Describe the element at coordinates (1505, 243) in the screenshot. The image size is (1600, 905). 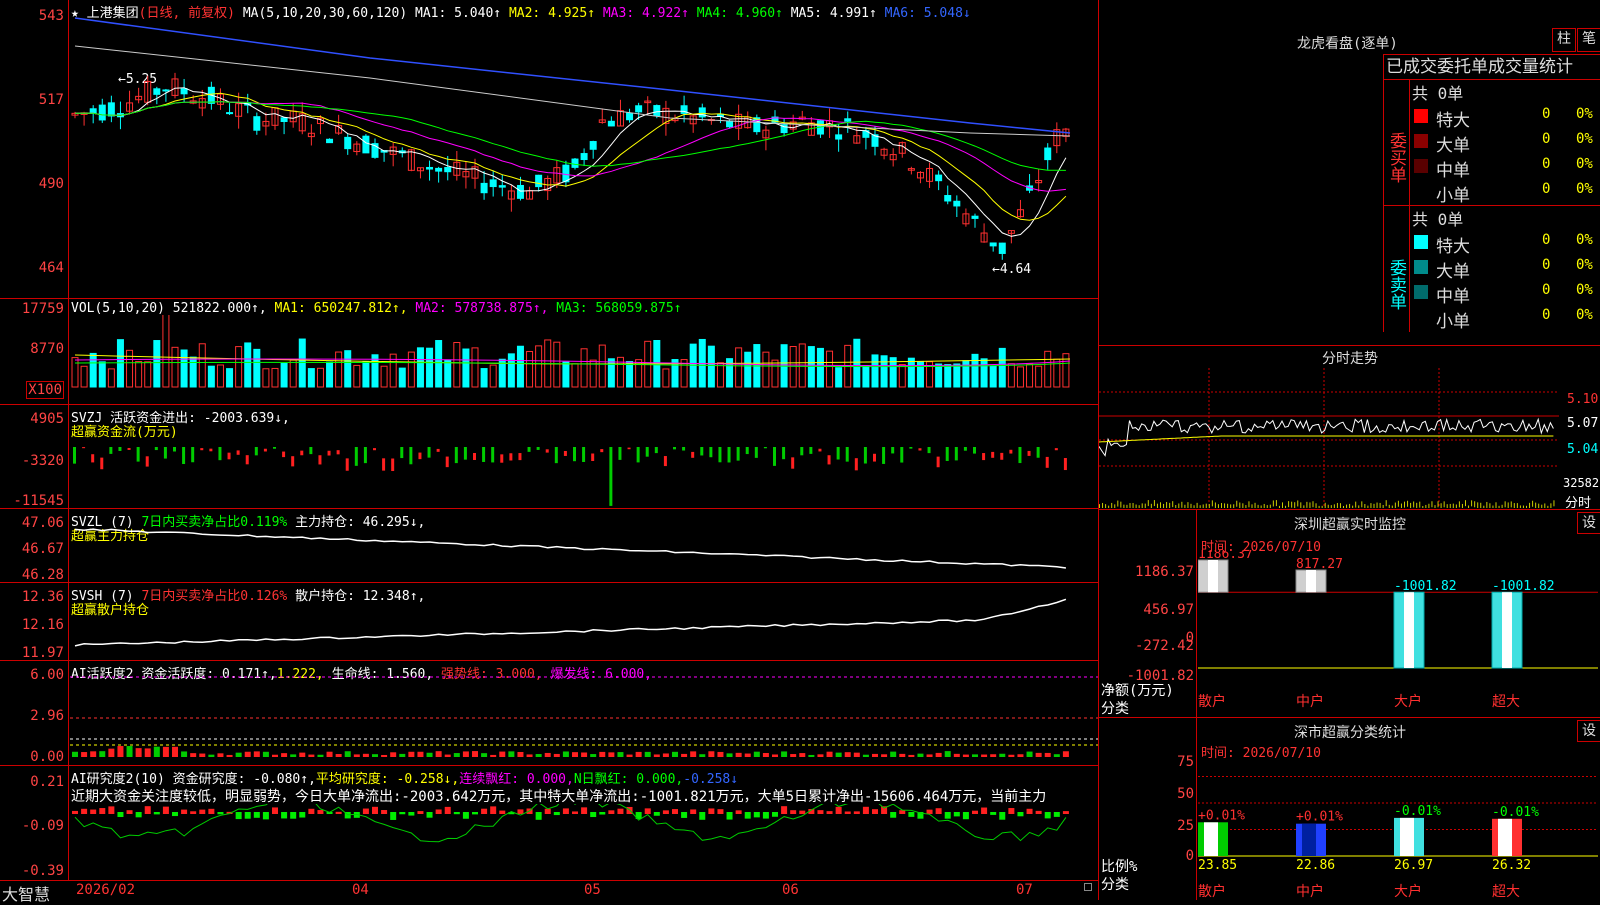
I see `order-row: 特大 0 0%` at that location.